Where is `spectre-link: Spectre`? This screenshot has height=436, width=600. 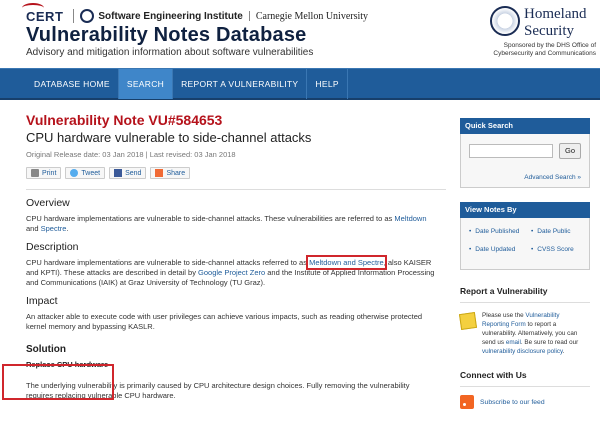 spectre-link: Spectre is located at coordinates (54, 228).